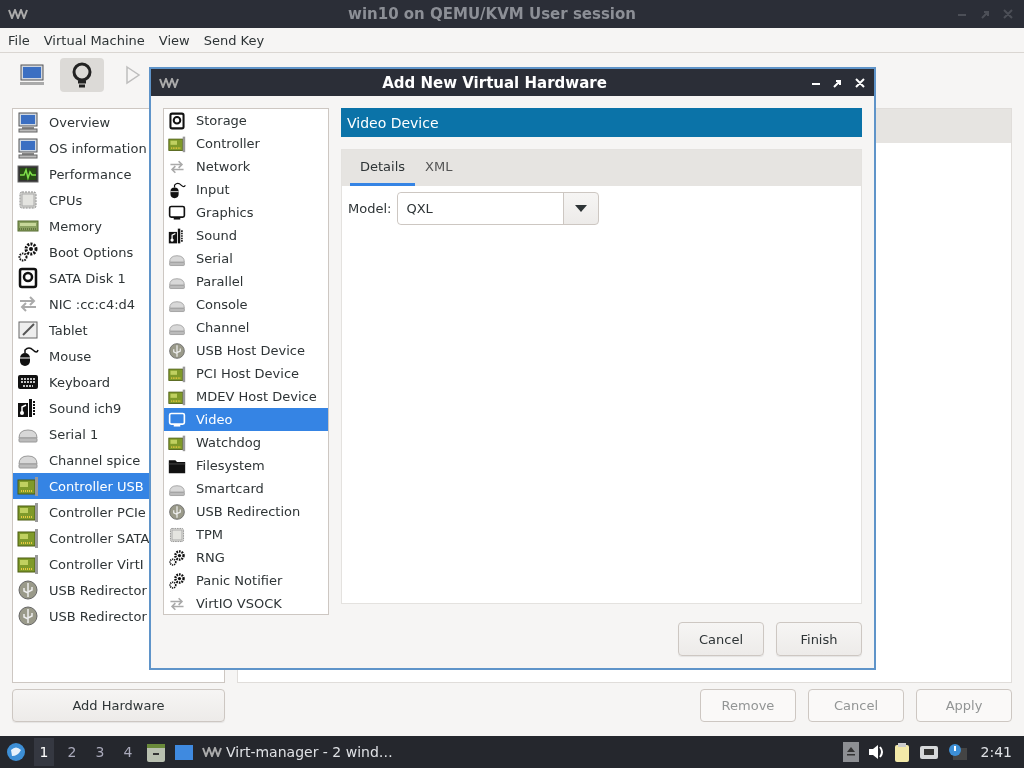 The width and height of the screenshot is (1024, 768). What do you see at coordinates (246, 212) in the screenshot?
I see `list-item: Graphics` at bounding box center [246, 212].